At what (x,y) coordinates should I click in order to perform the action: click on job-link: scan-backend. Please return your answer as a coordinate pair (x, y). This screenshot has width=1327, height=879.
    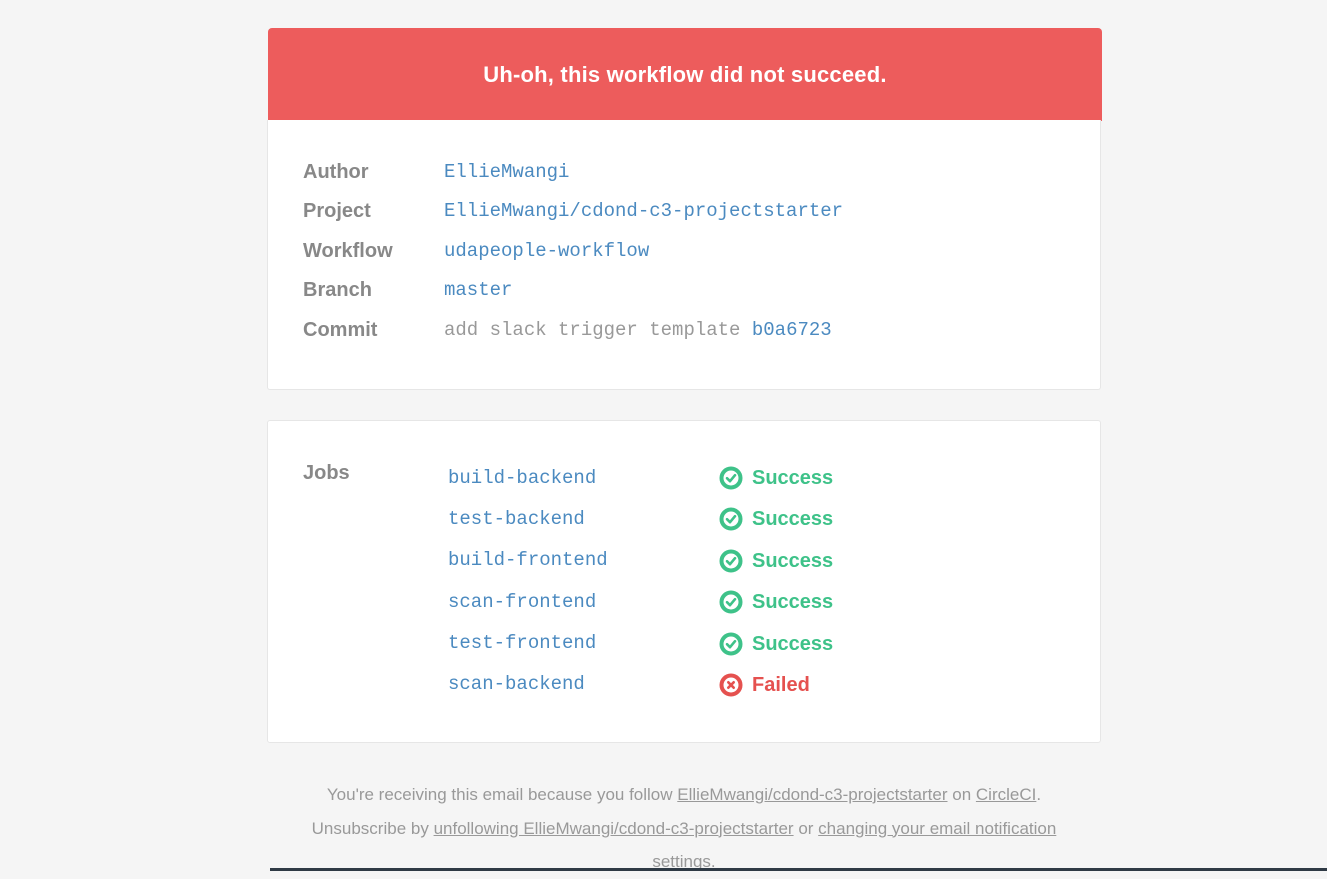
    Looking at the image, I should click on (516, 684).